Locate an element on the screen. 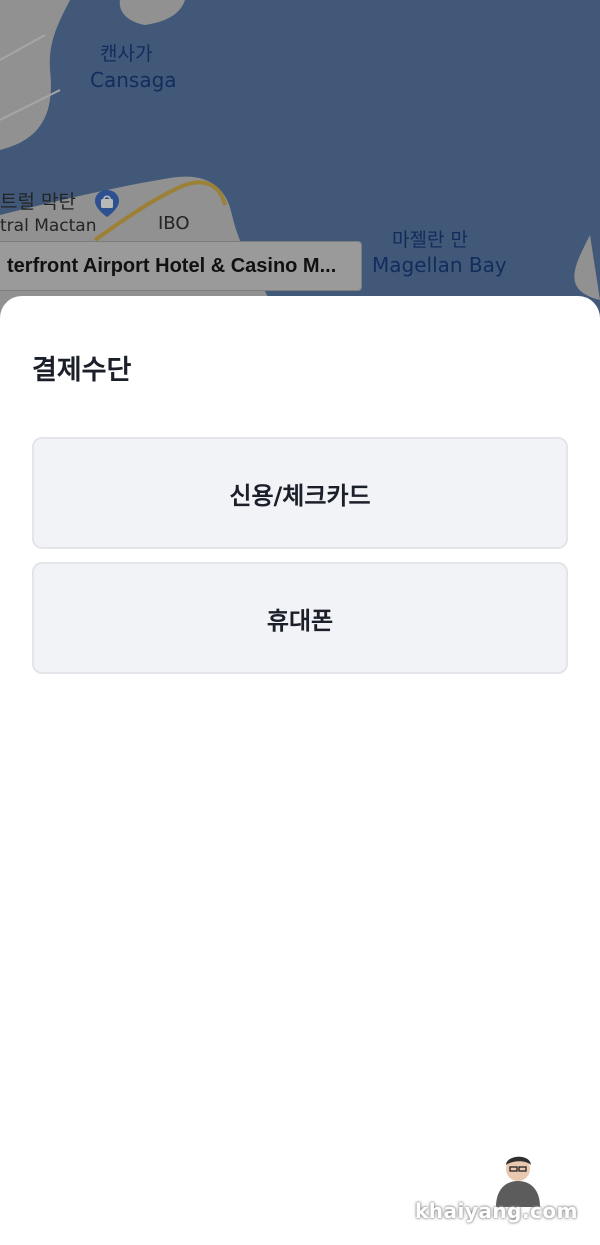 The width and height of the screenshot is (600, 1245). mobile-phone-button: 휴대폰 is located at coordinates (300, 618).